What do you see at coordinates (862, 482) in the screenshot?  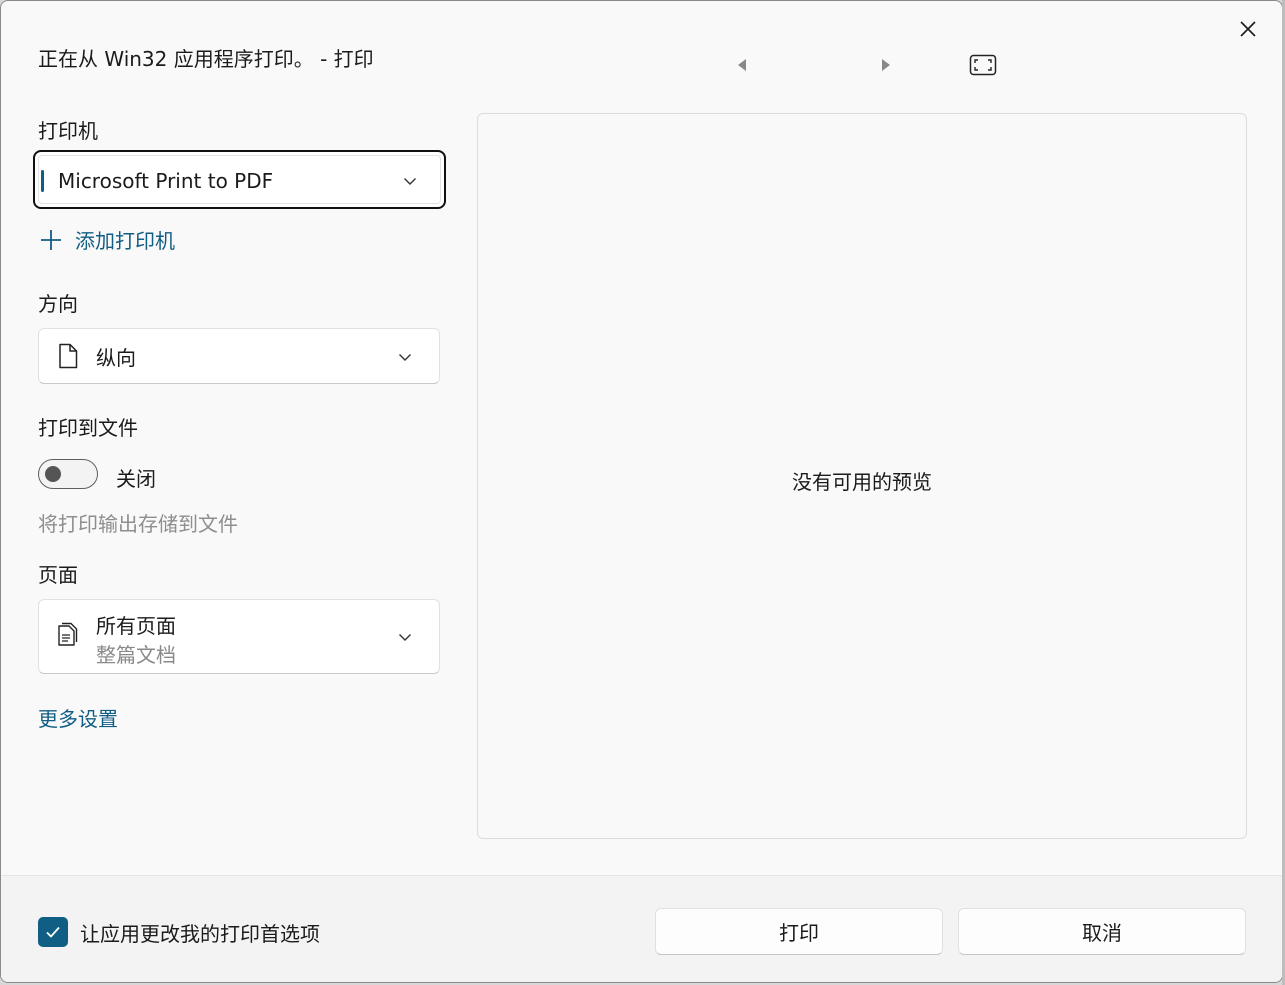 I see `preview-message: 没有可用的预览` at bounding box center [862, 482].